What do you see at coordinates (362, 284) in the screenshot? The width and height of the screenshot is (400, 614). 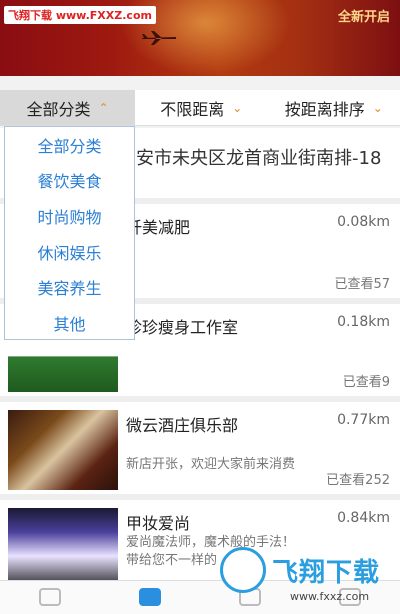 I see `listing-views: 已查看57` at bounding box center [362, 284].